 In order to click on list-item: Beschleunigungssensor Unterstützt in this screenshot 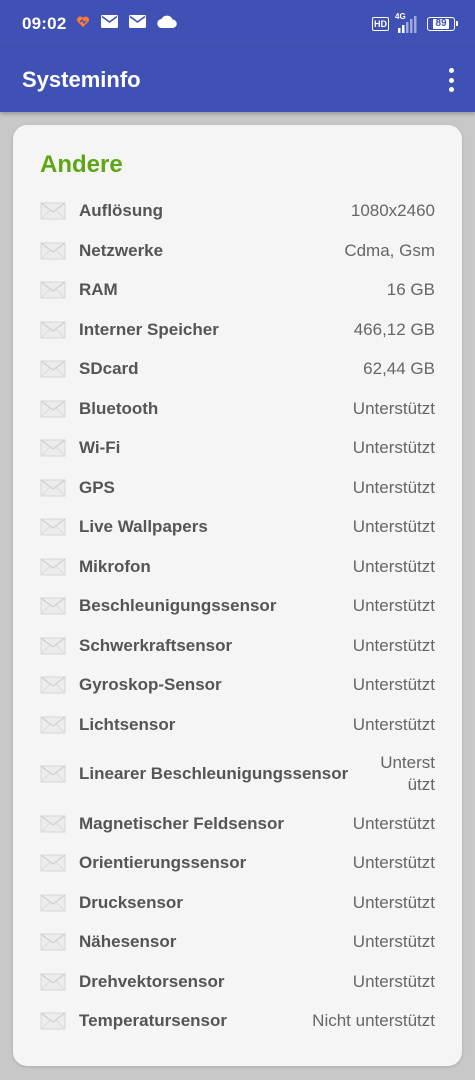, I will do `click(237, 606)`.